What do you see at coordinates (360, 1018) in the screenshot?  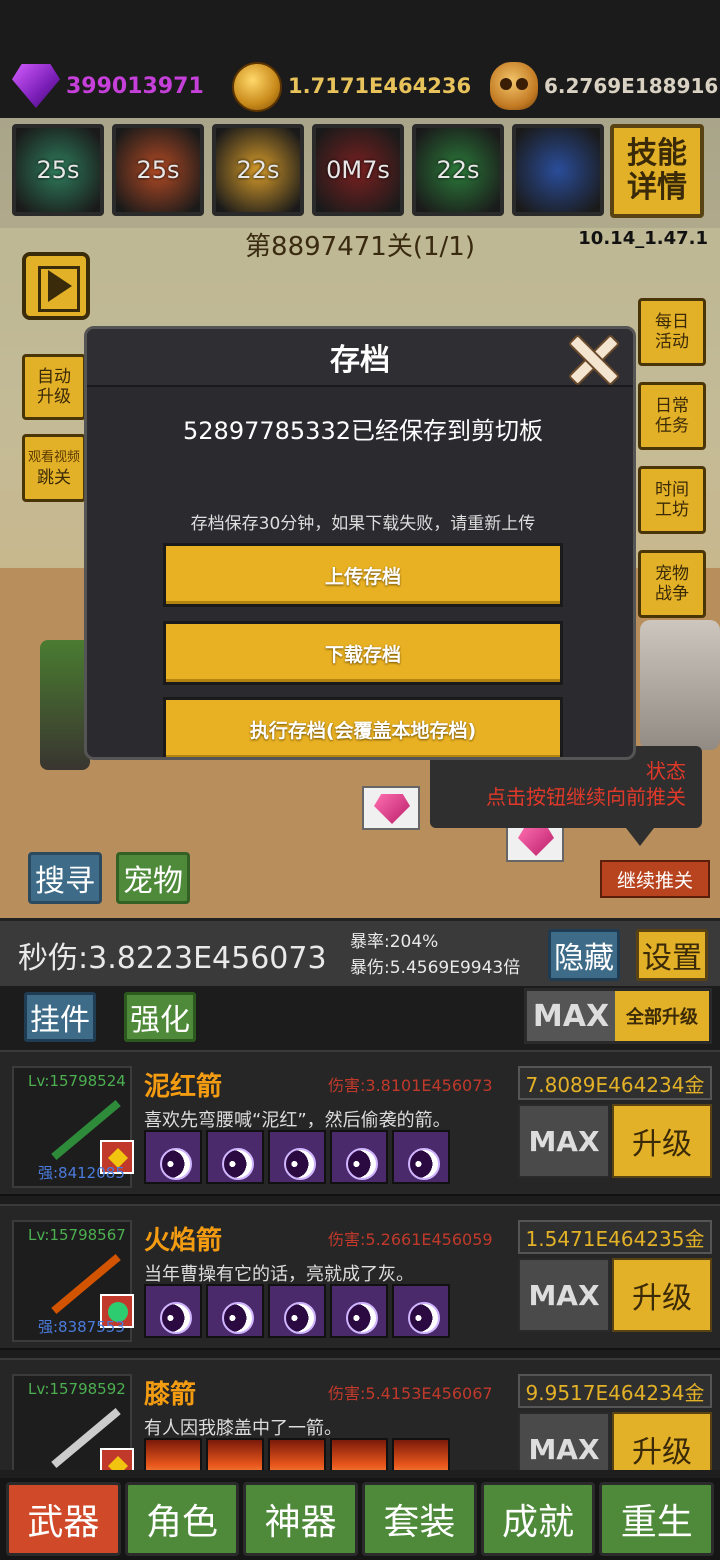 I see `sub-tab-row: 挂件 强化 MAX 全部升级` at bounding box center [360, 1018].